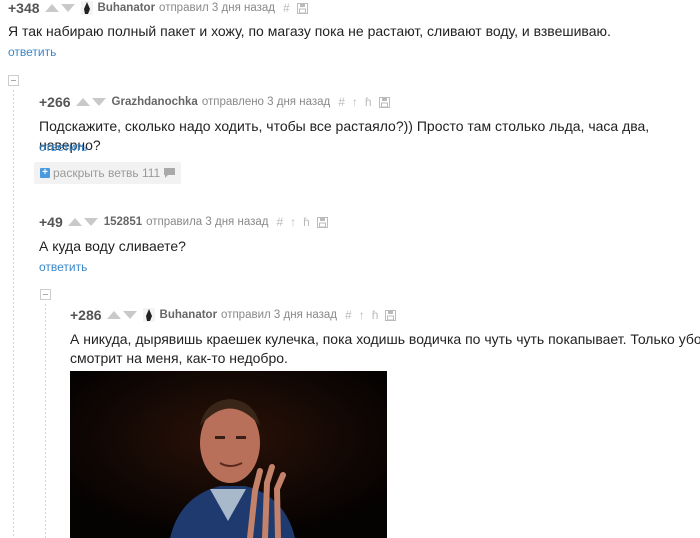  I want to click on comment-meta: отправила 3 дня назад, so click(207, 222).